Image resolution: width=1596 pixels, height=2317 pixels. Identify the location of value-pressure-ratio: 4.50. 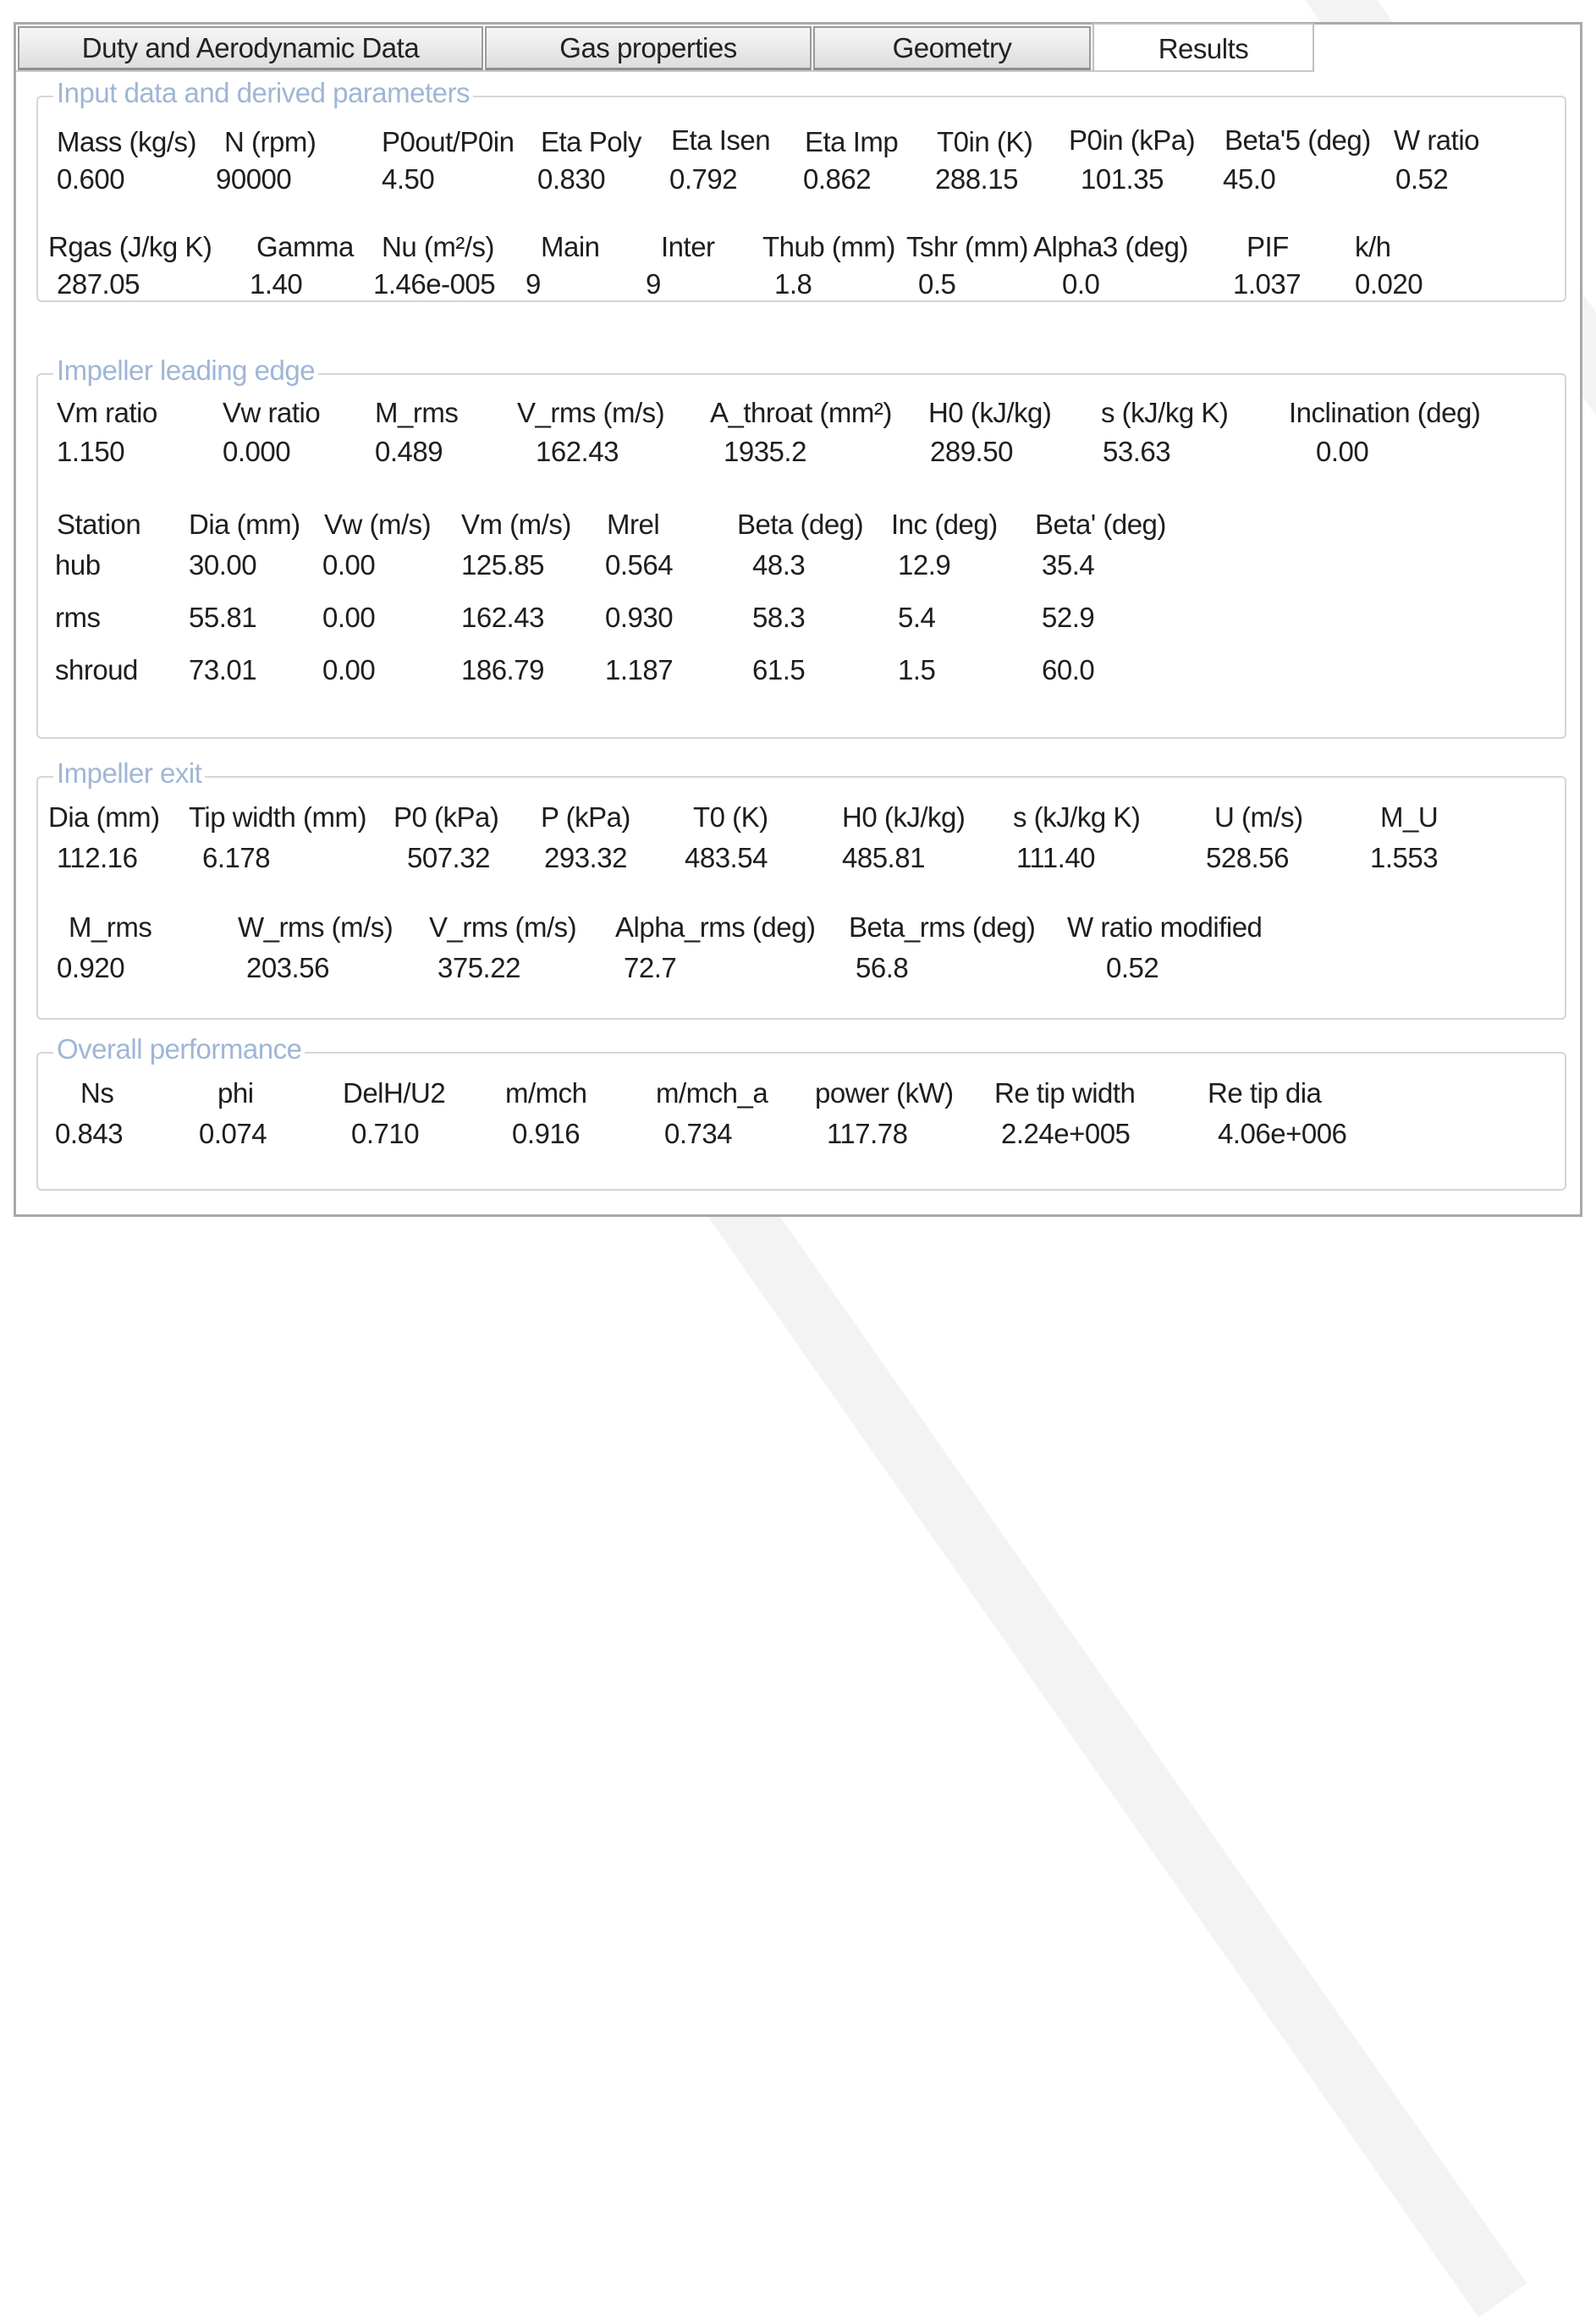
(408, 179).